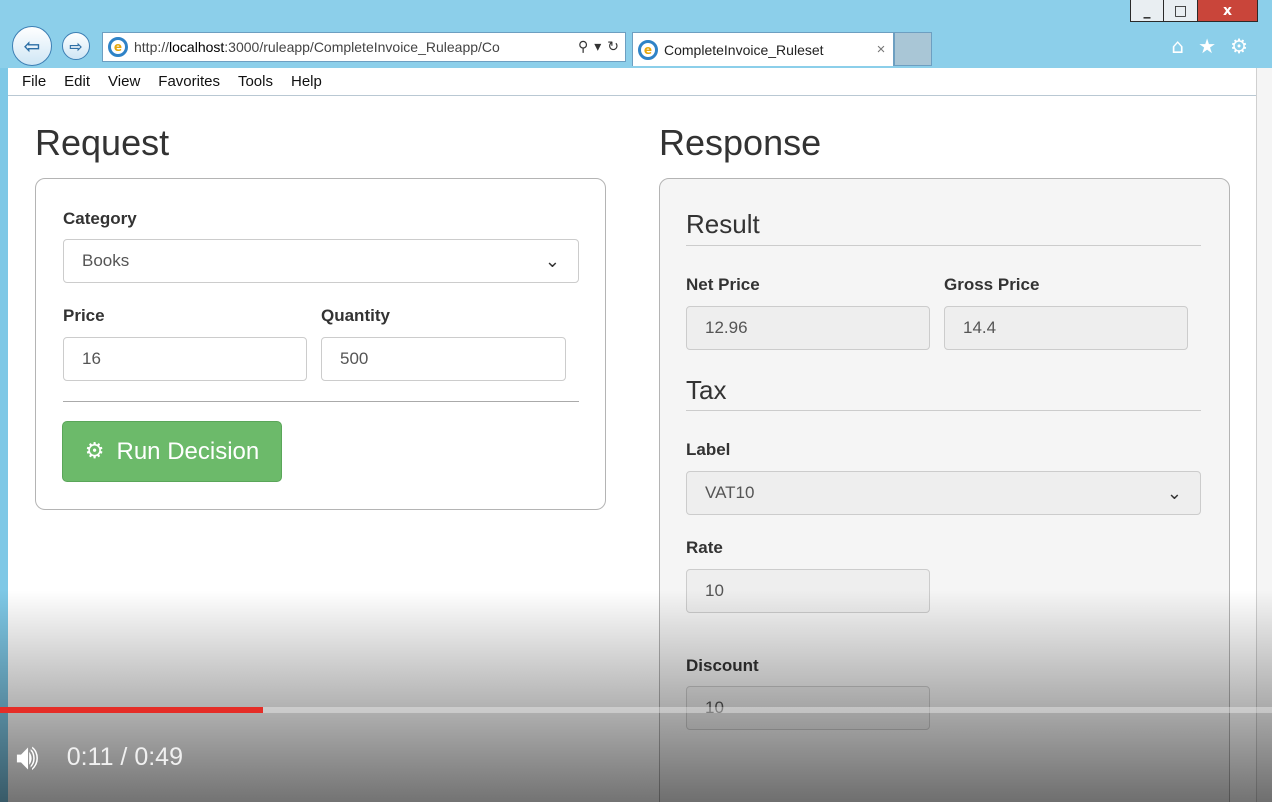  Describe the element at coordinates (722, 665) in the screenshot. I see `discount-label: Discount` at that location.